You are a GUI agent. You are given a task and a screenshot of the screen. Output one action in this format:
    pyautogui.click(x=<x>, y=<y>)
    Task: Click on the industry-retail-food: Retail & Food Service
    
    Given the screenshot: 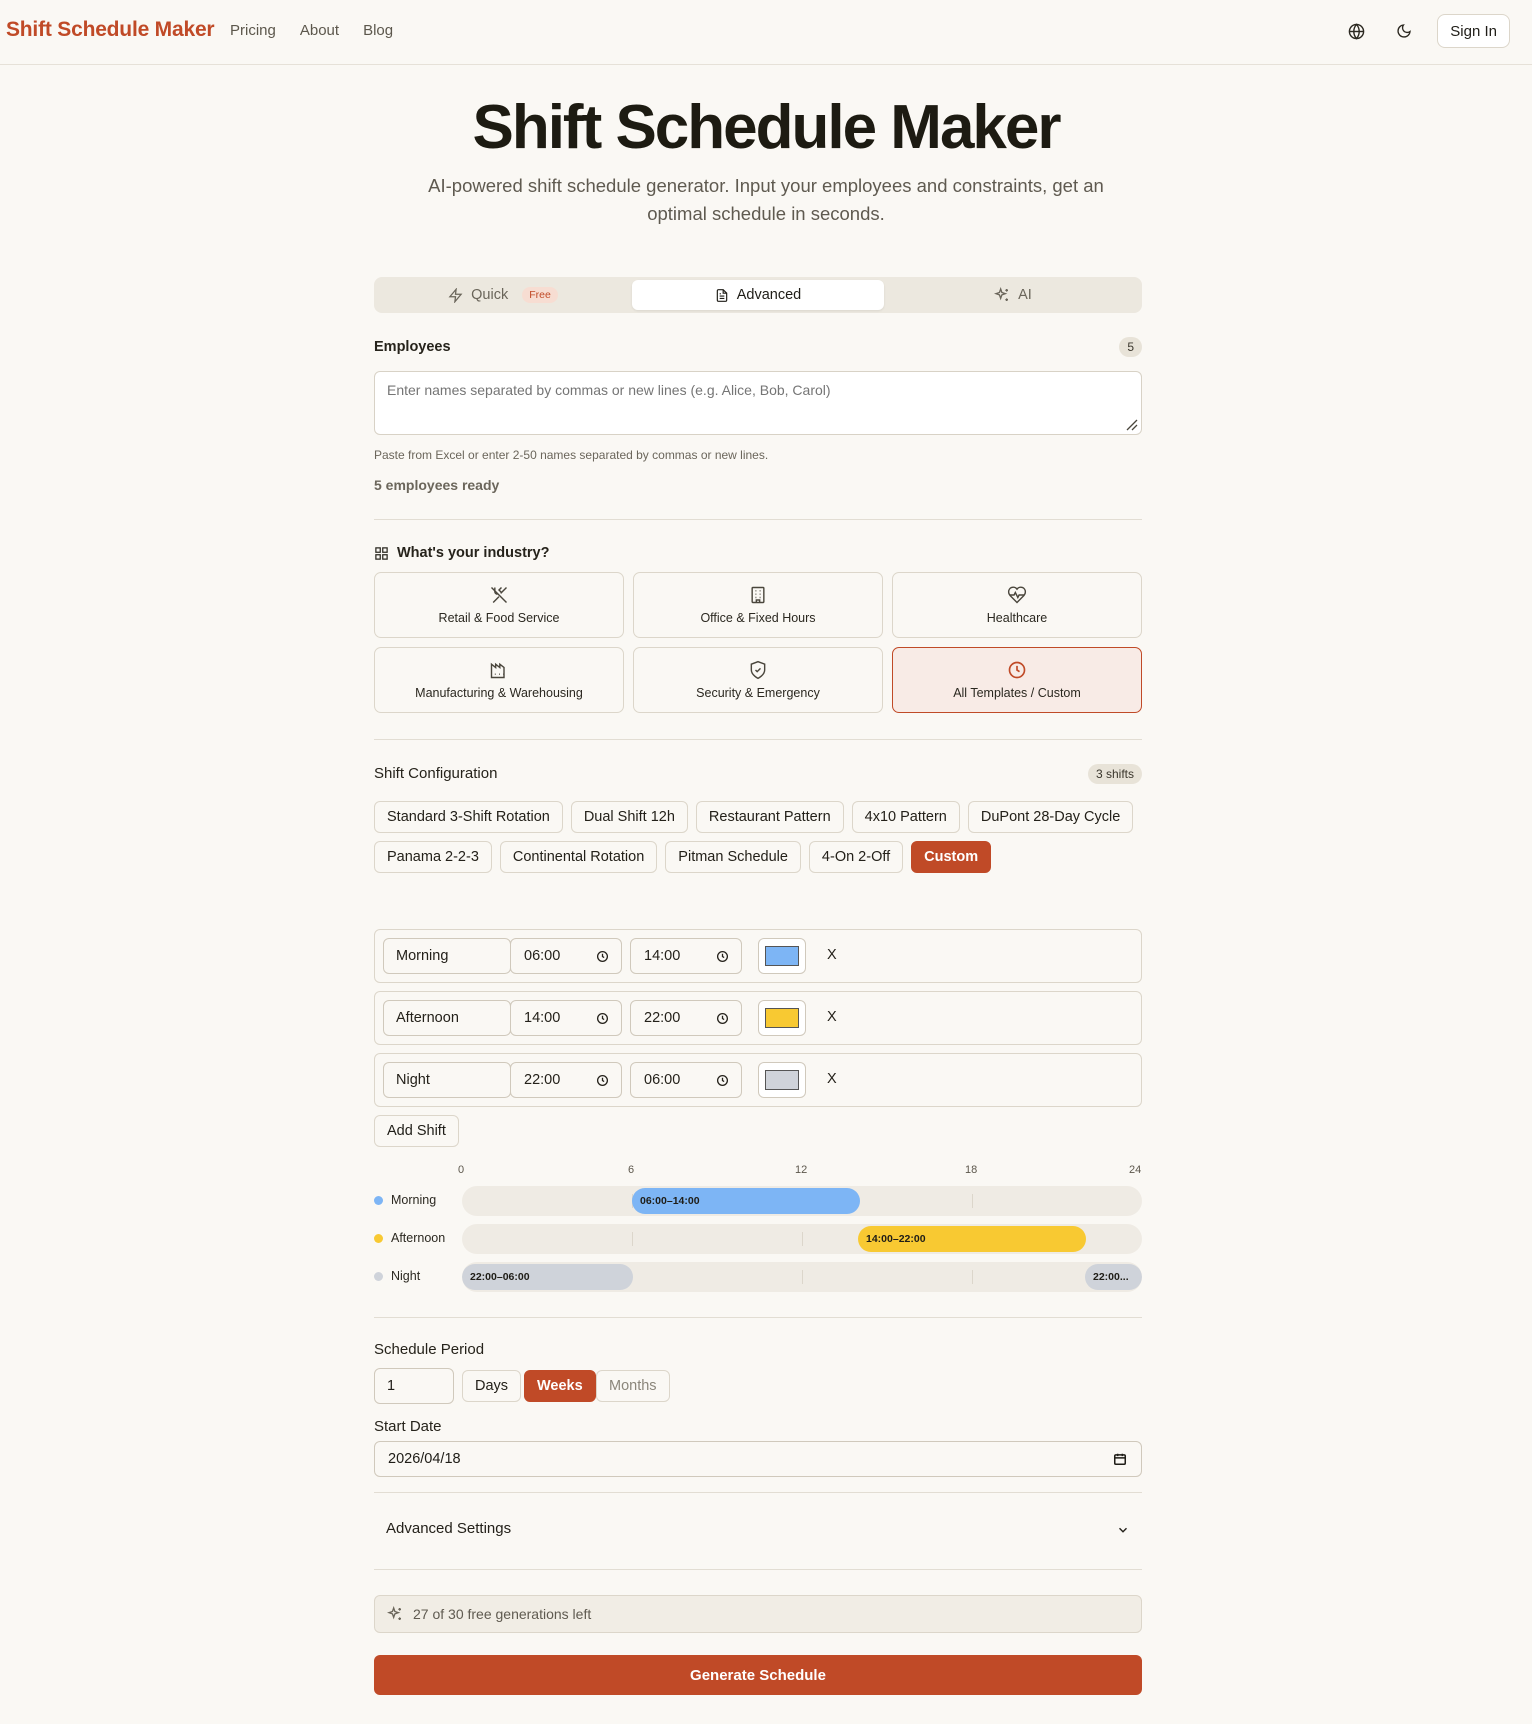 What is the action you would take?
    pyautogui.click(x=499, y=605)
    